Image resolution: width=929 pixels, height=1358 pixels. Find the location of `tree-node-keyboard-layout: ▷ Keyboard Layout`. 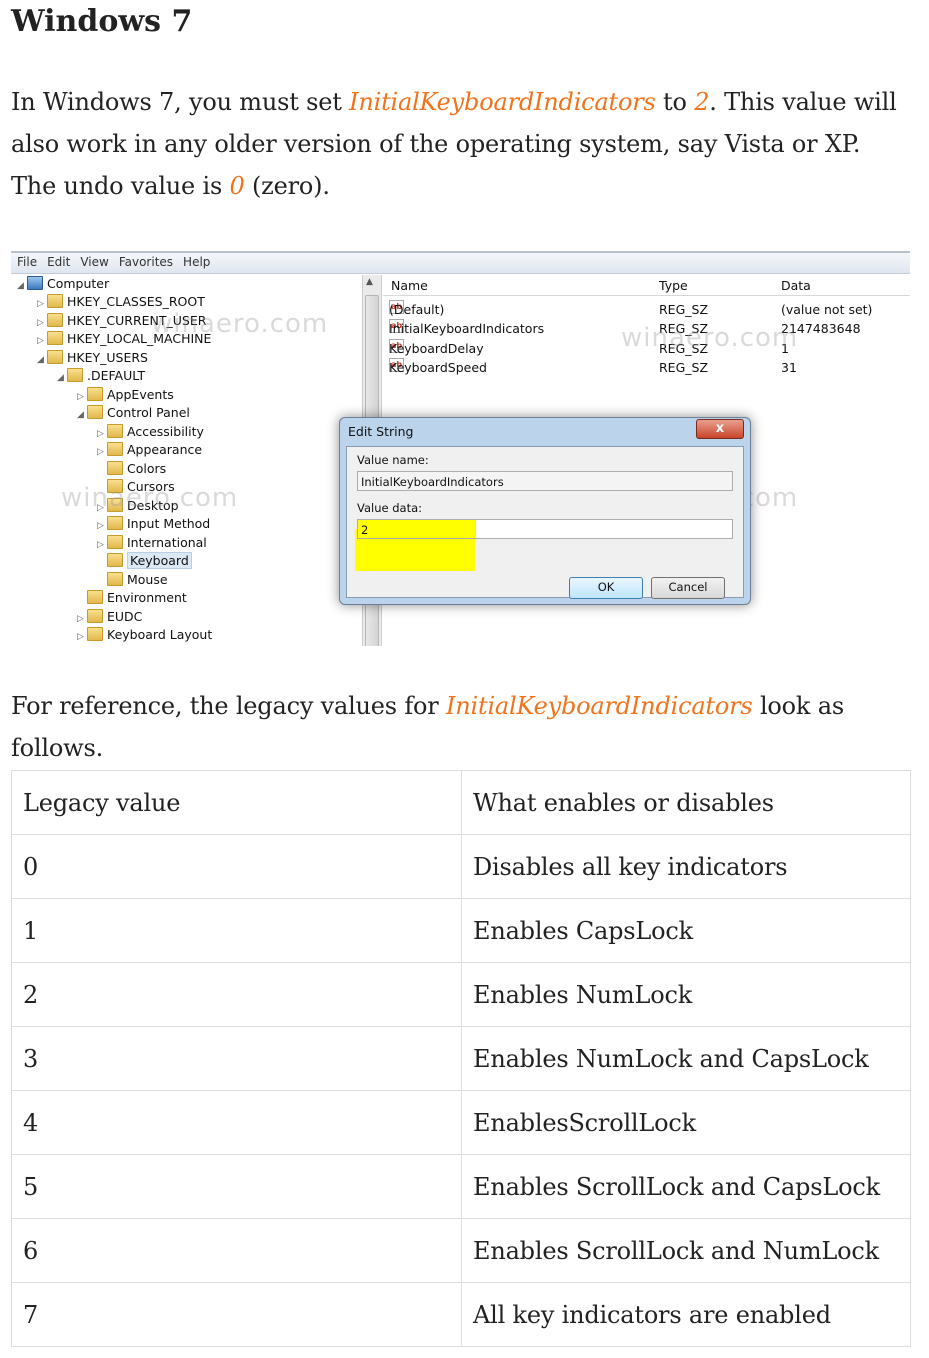

tree-node-keyboard-layout: ▷ Keyboard Layout is located at coordinates (144, 635).